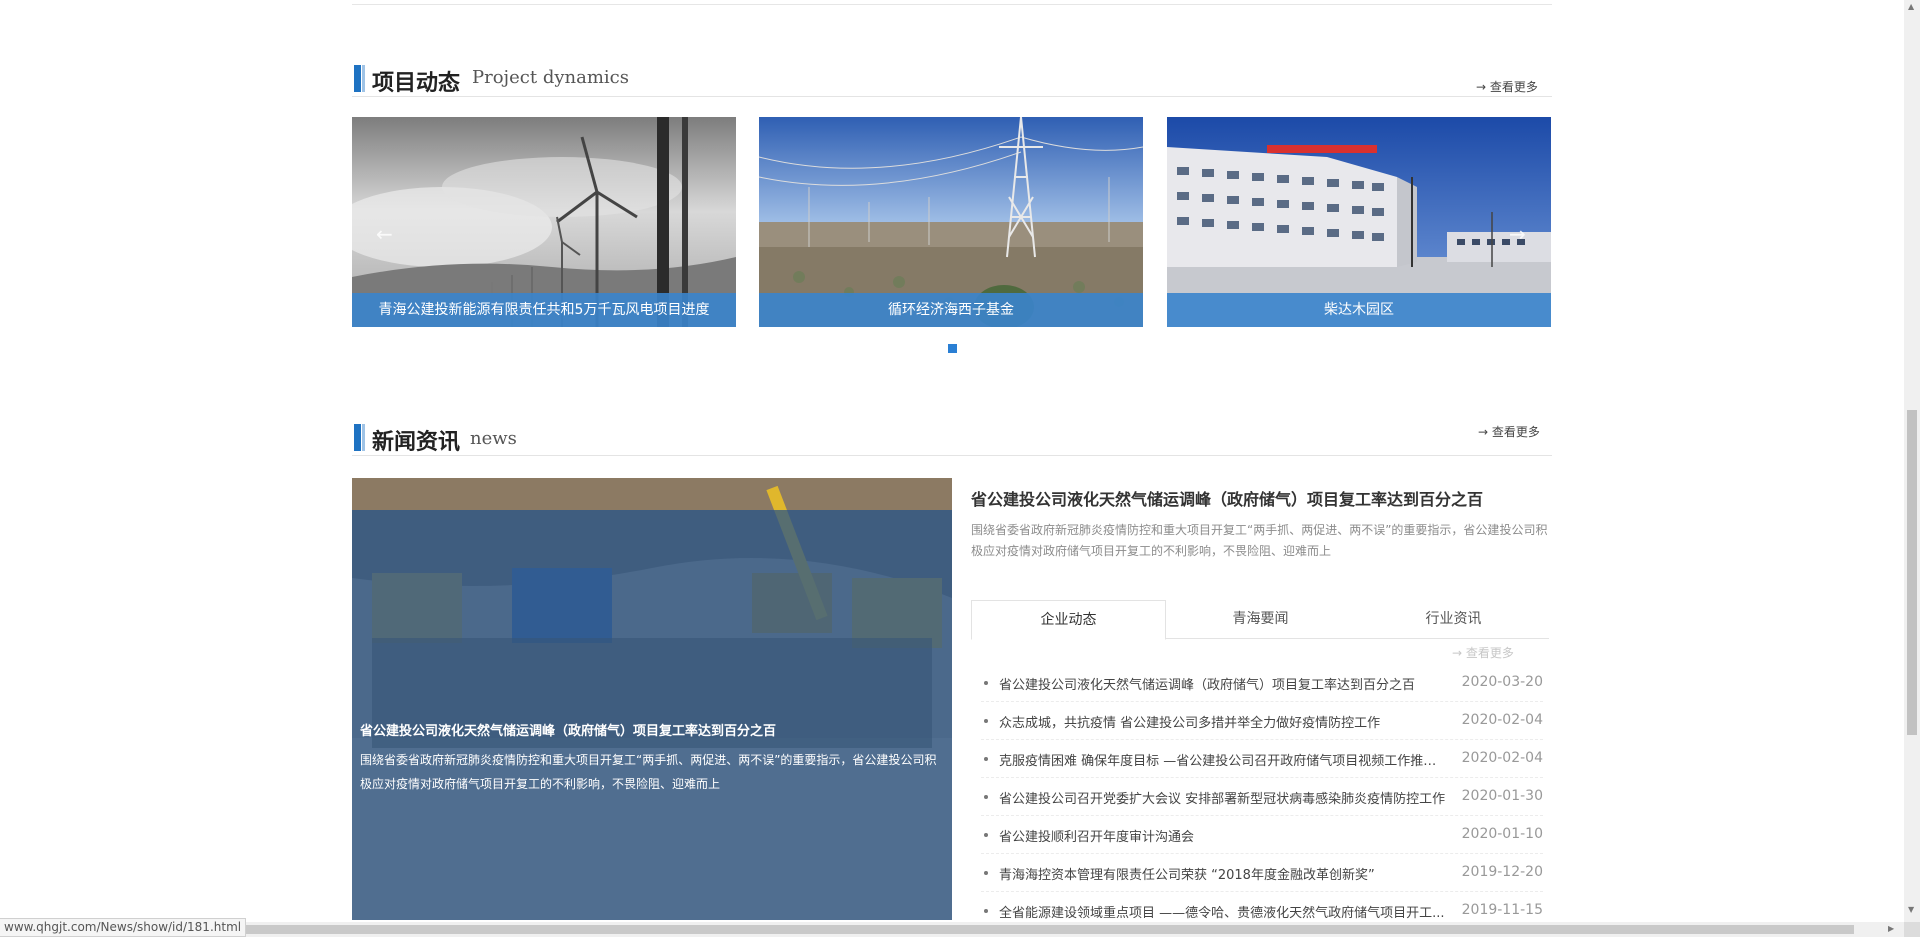  Describe the element at coordinates (568, 731) in the screenshot. I see `news-feature-title: 省公建投公司液化天然气储运调峰（政府储气）项目复工率达到百分之百` at that location.